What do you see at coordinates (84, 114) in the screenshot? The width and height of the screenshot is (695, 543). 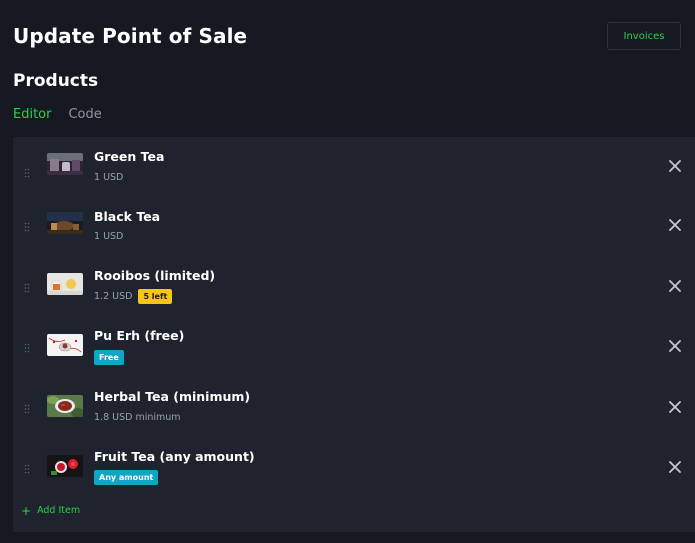 I see `tab-code: Code` at bounding box center [84, 114].